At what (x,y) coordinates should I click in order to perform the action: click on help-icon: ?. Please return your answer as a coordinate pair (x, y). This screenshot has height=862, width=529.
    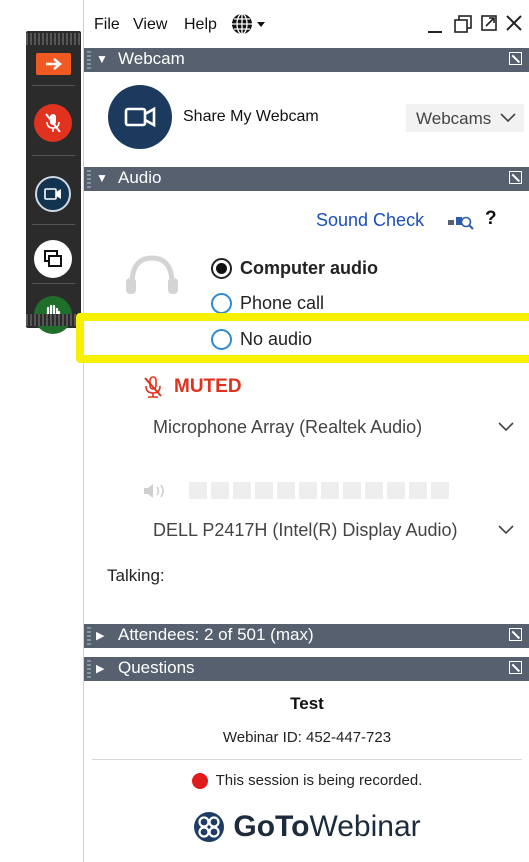
    Looking at the image, I should click on (491, 219).